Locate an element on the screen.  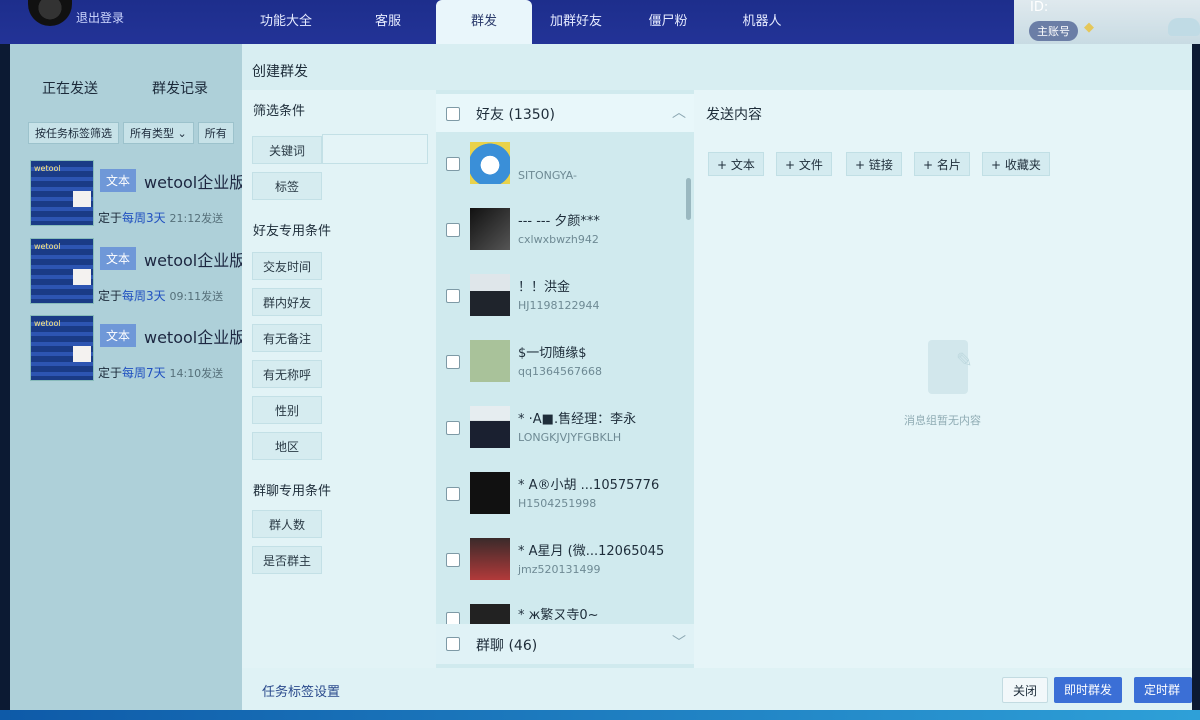
friend-id: jmz520131499 is located at coordinates (559, 569).